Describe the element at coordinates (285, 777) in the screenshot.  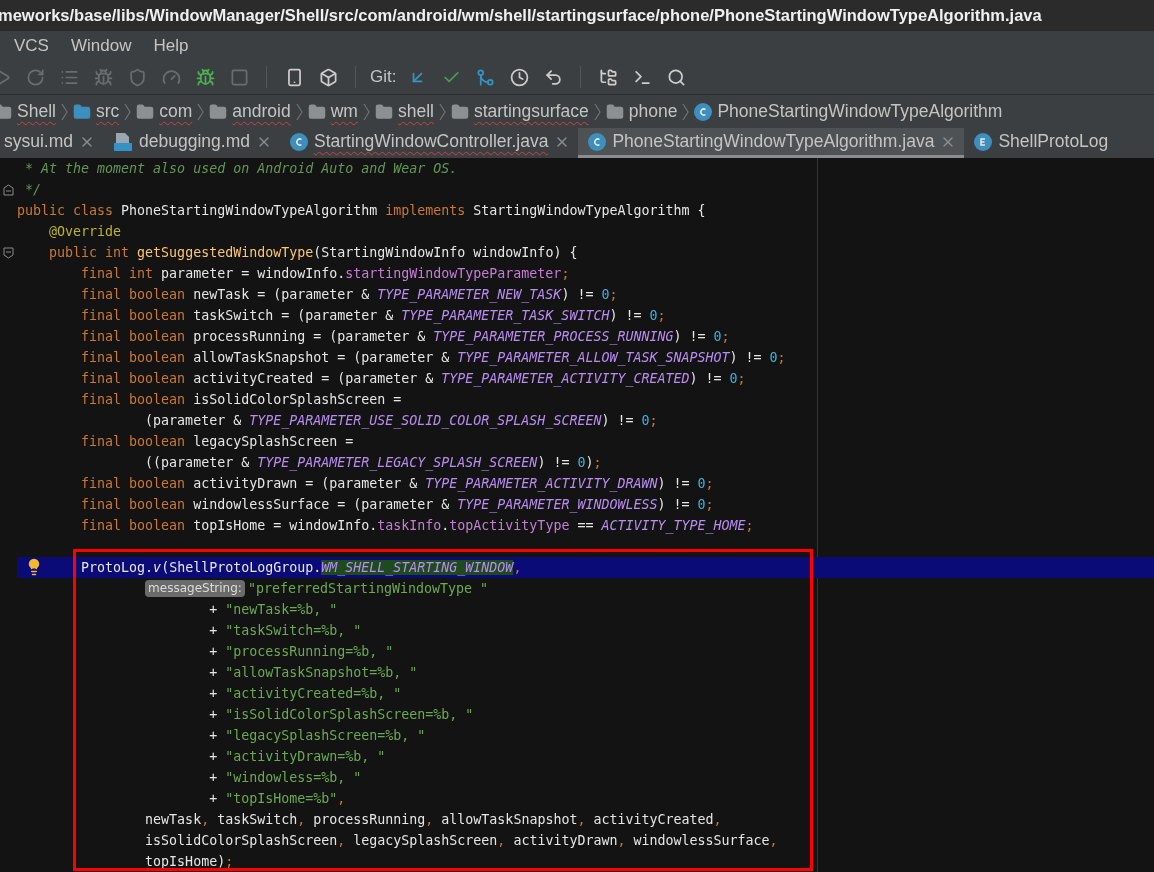
I see `code-line: + "windowless=%b, "` at that location.